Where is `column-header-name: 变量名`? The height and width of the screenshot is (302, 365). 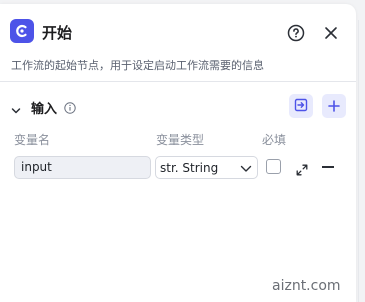
column-header-name: 变量名 is located at coordinates (32, 140).